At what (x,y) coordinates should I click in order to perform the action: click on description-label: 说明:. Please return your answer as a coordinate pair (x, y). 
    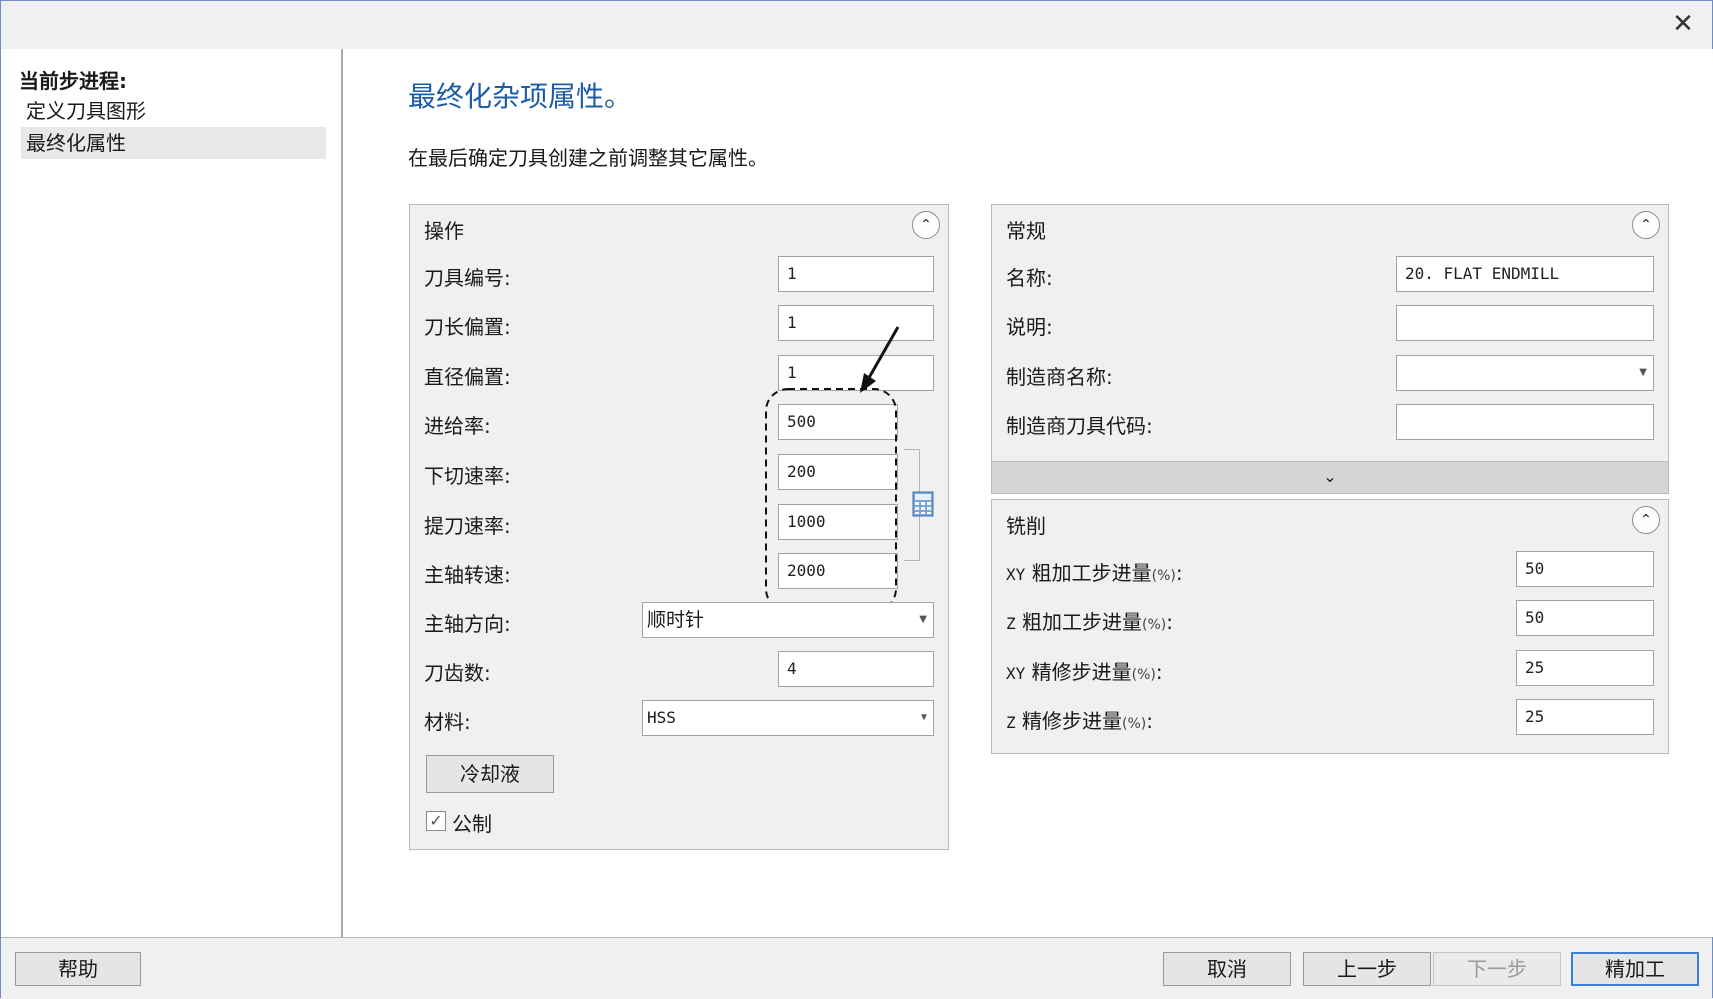
    Looking at the image, I should click on (1029, 327).